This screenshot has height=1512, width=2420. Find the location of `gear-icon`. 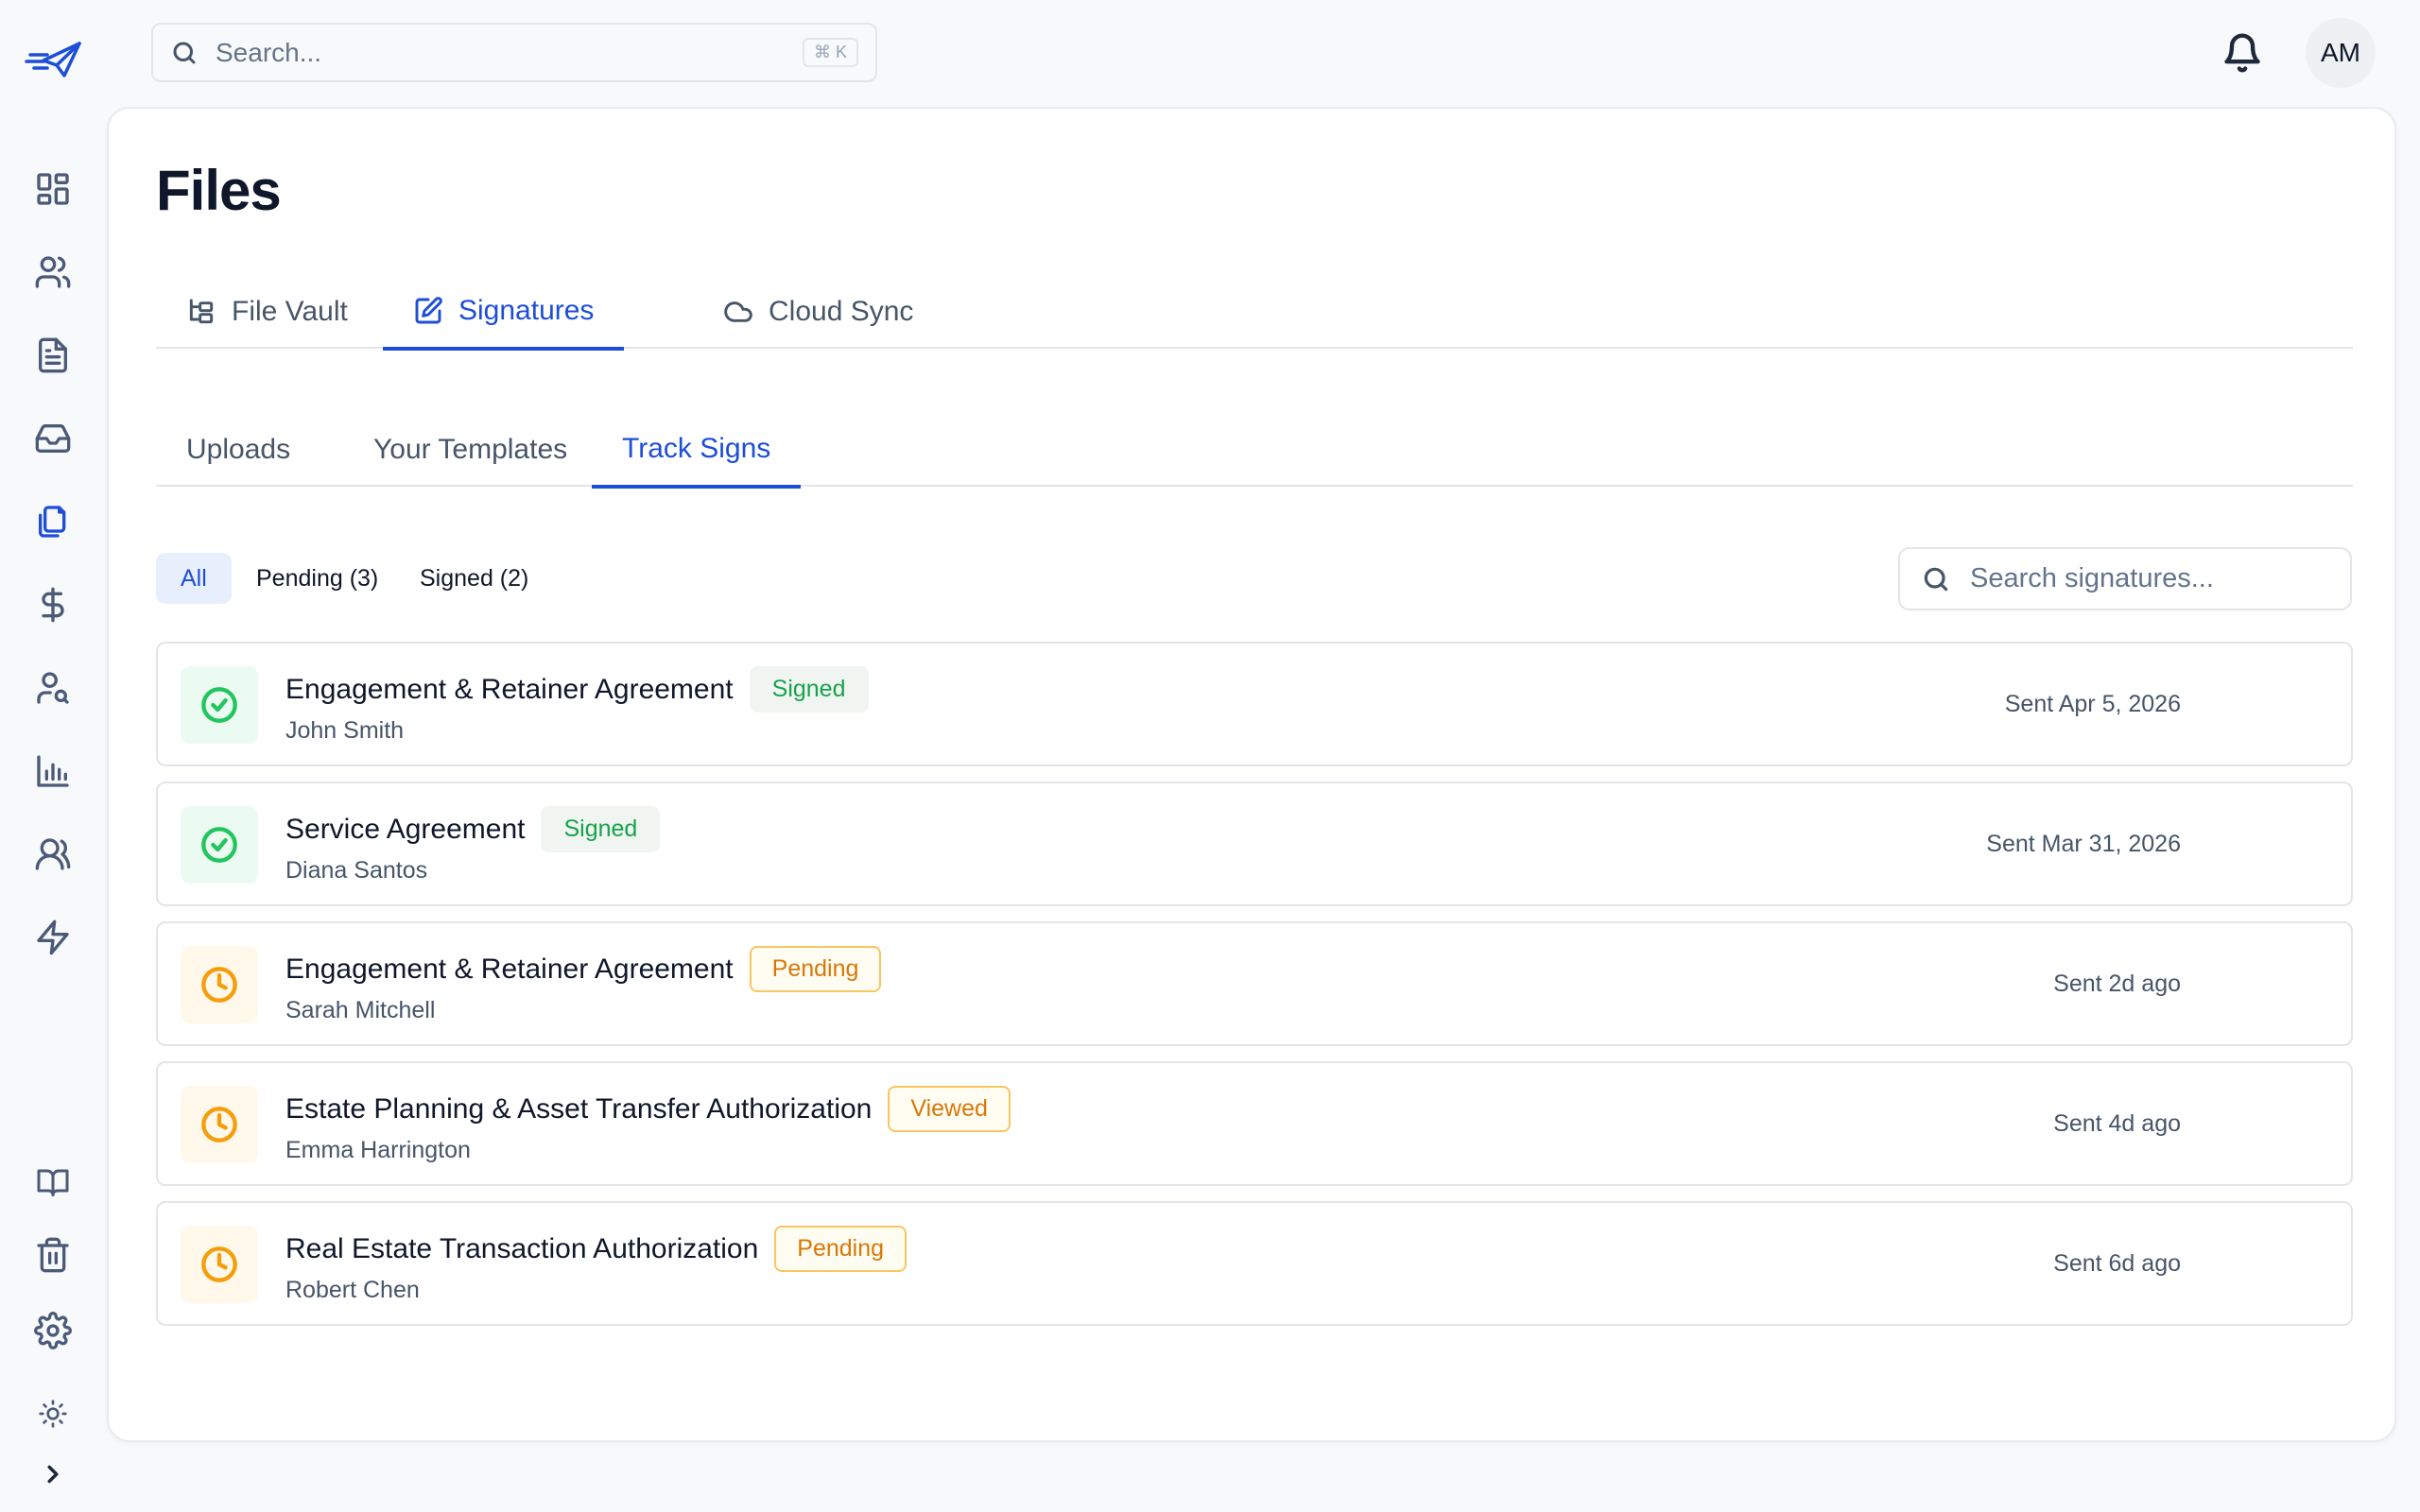

gear-icon is located at coordinates (53, 1330).